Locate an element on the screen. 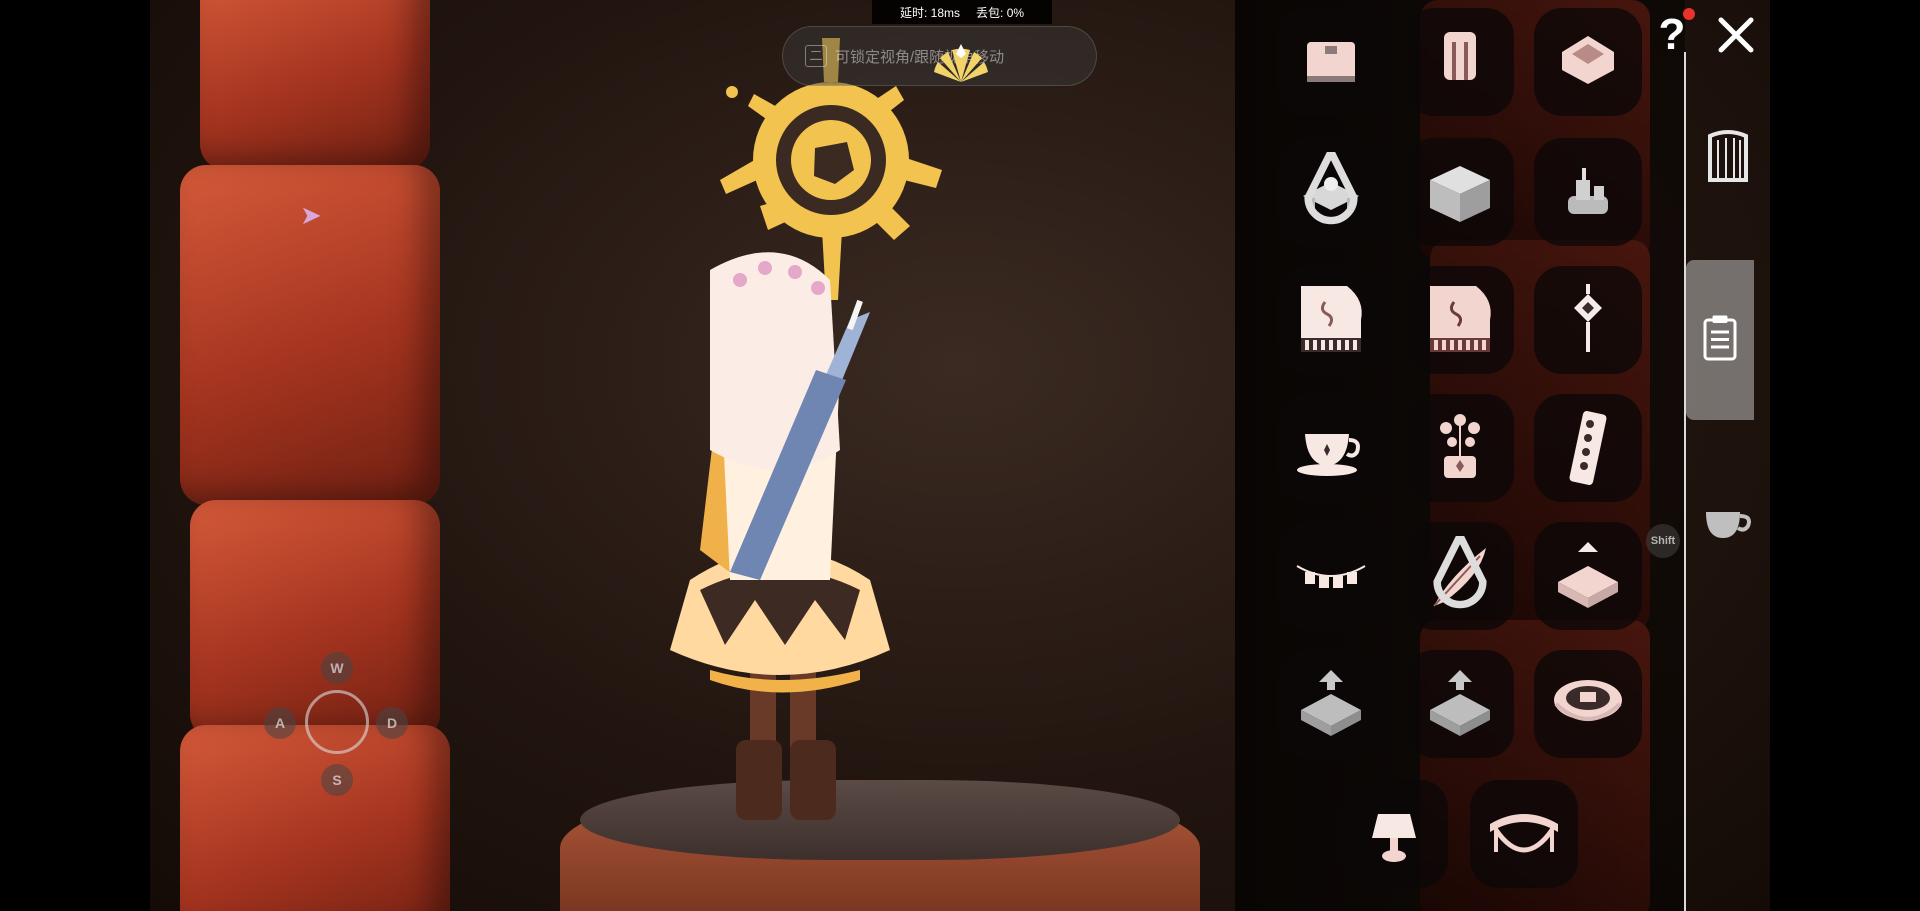 The width and height of the screenshot is (1920, 911). expand-sidebar-arrow-icon: ➤ is located at coordinates (311, 215).